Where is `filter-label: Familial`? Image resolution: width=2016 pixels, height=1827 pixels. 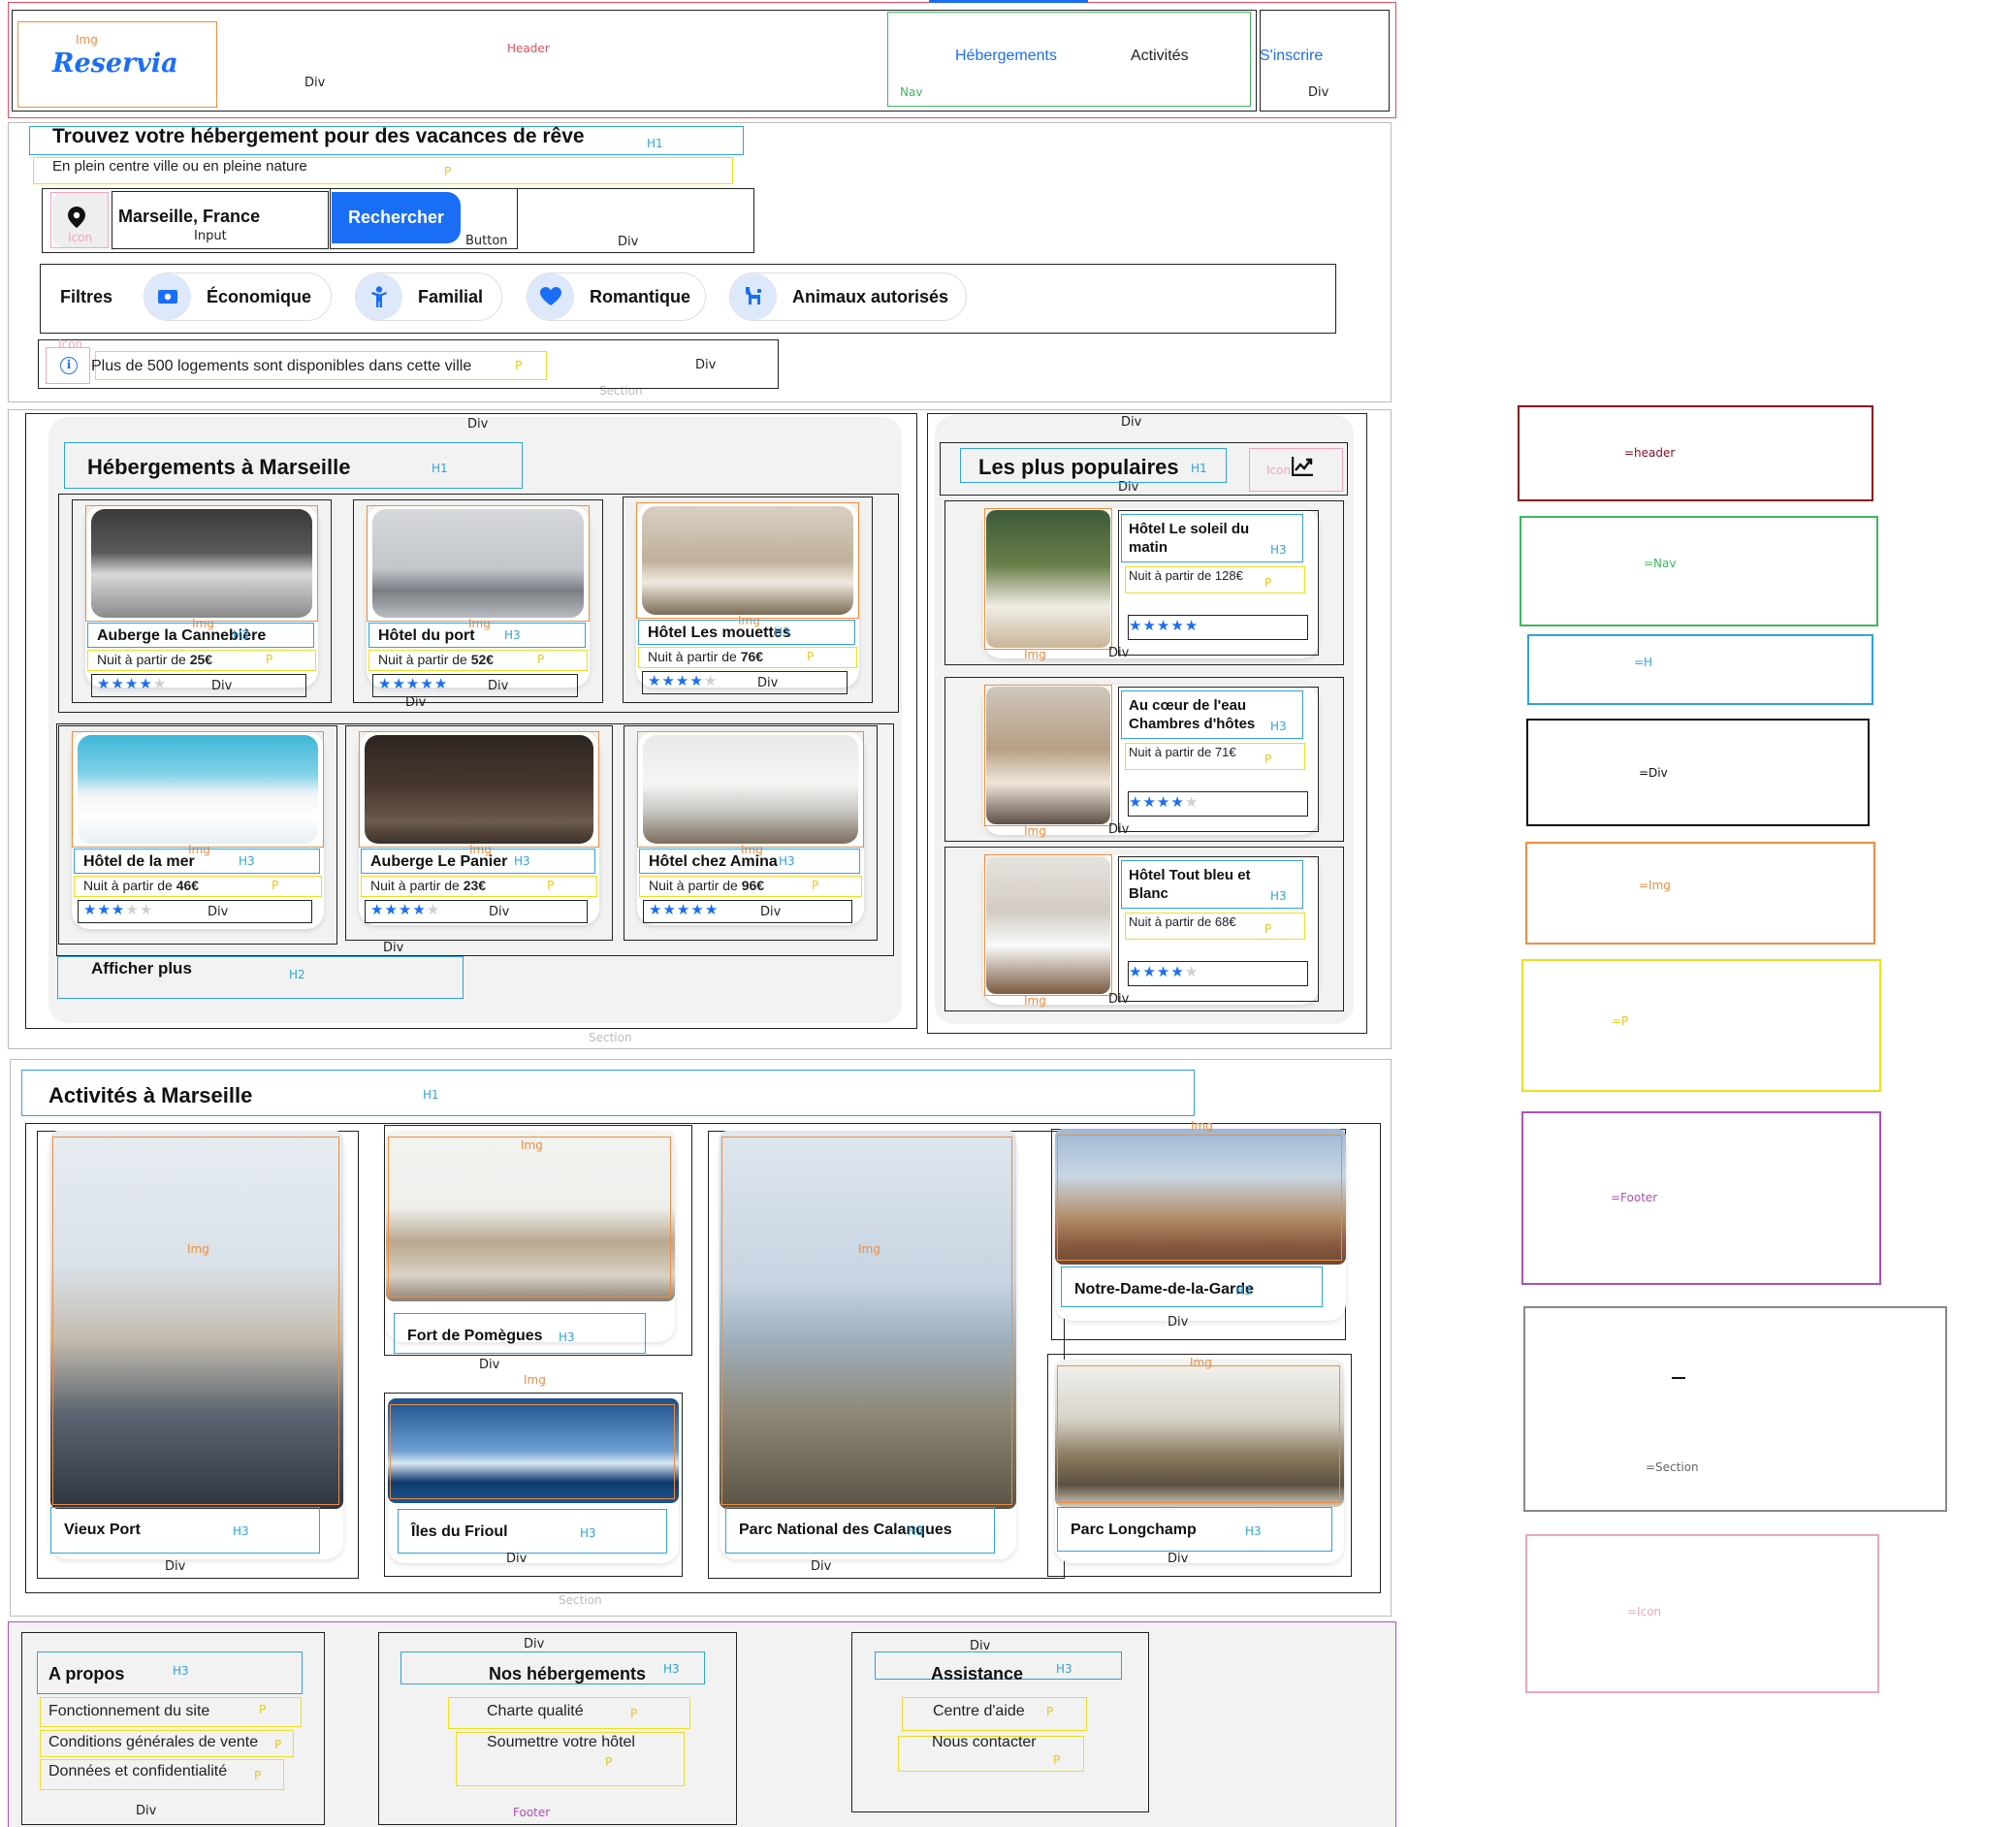 filter-label: Familial is located at coordinates (451, 296).